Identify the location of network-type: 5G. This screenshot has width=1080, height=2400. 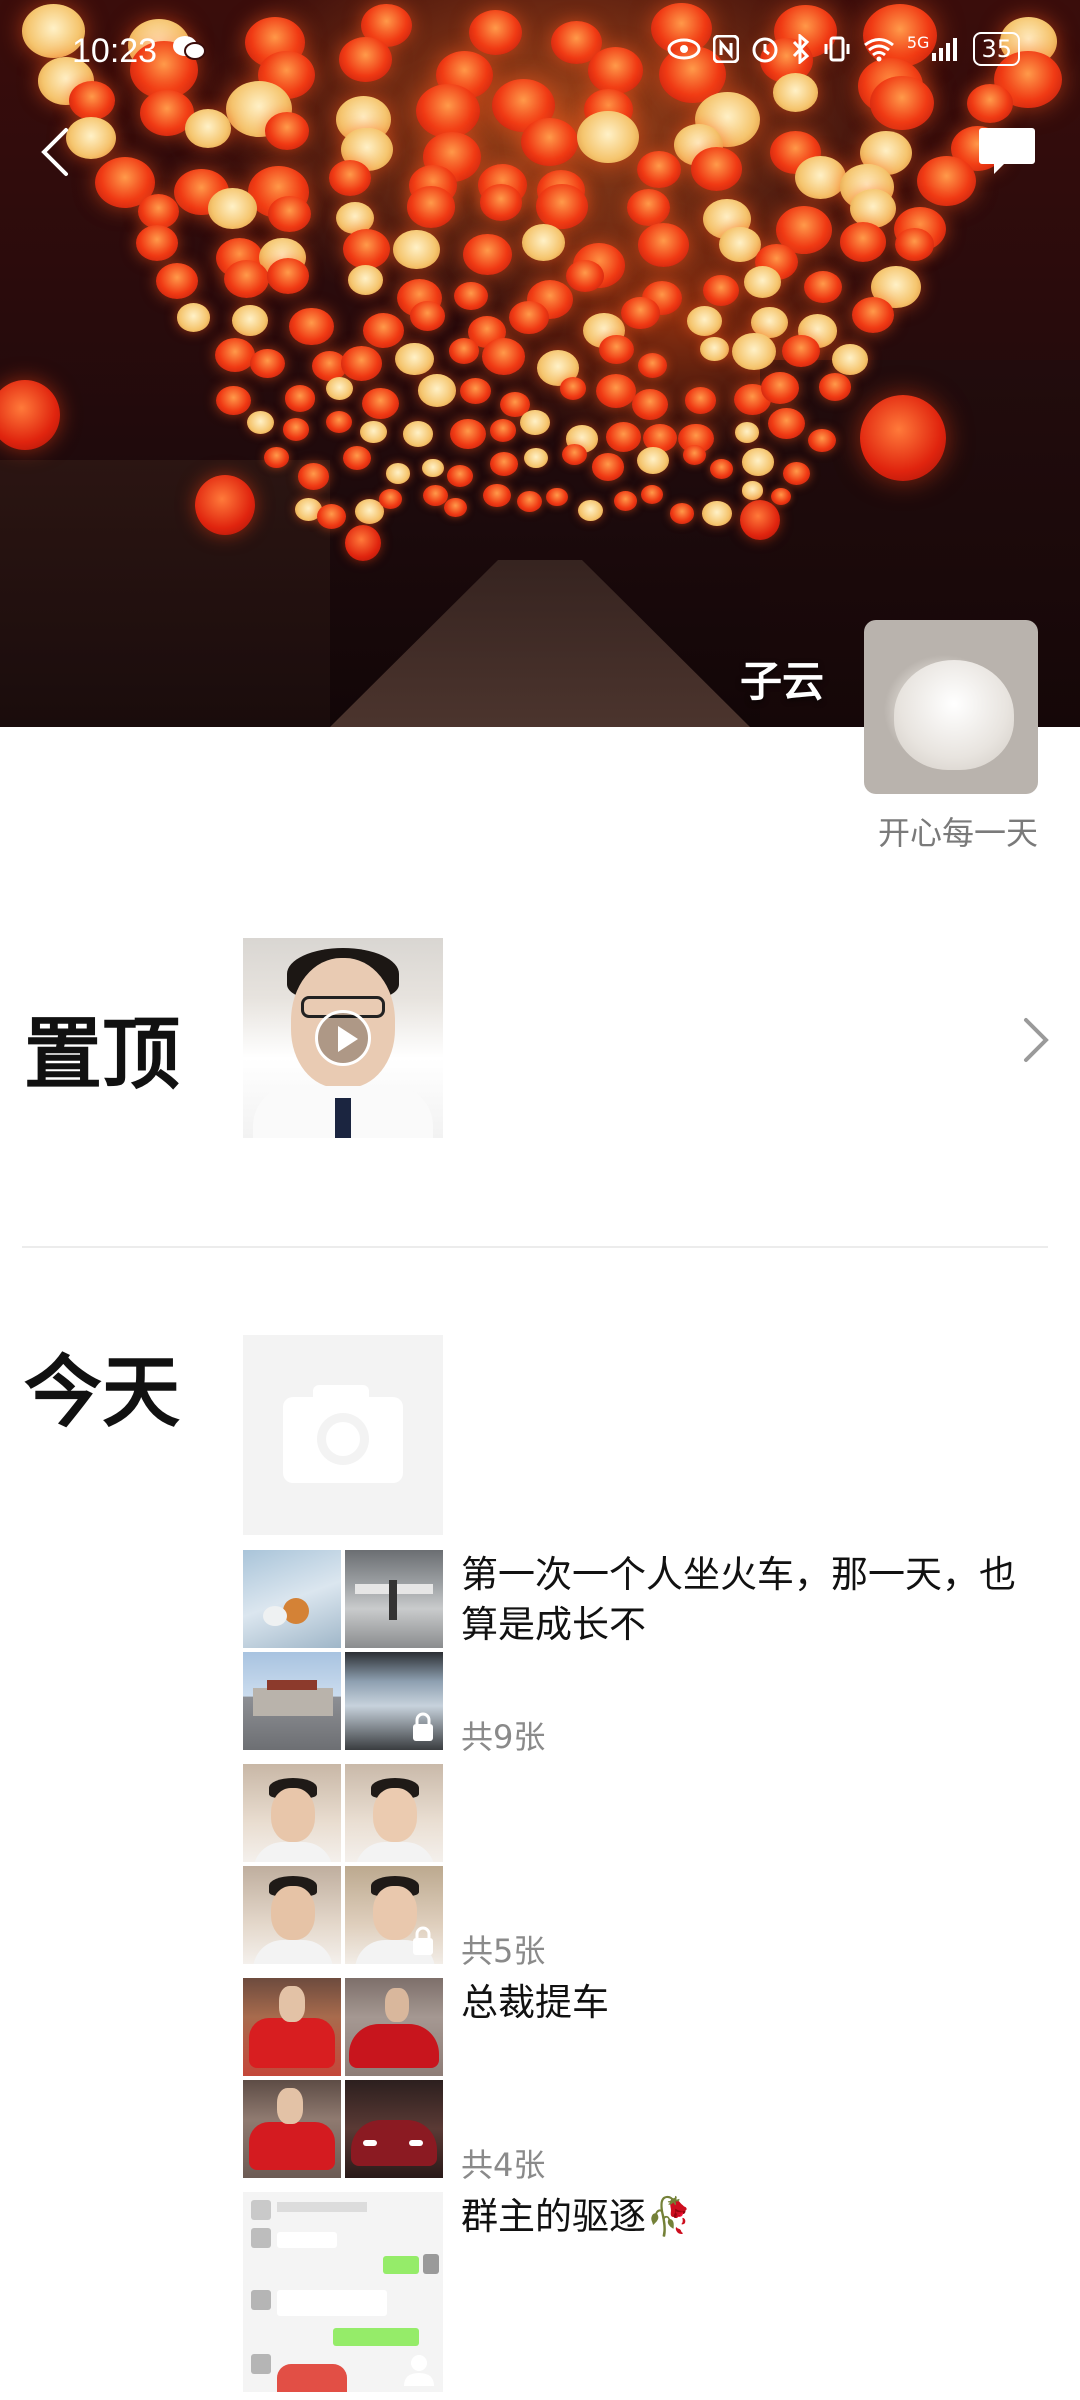
(918, 42).